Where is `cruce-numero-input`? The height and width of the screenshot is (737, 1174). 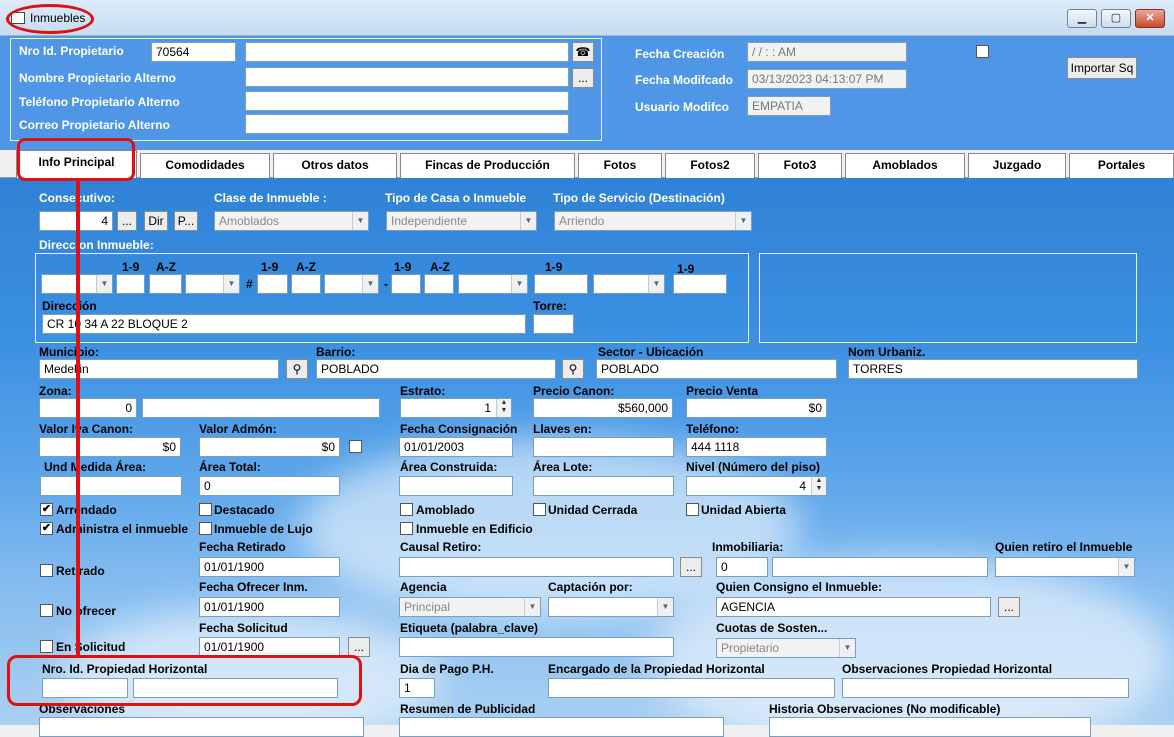
cruce-numero-input is located at coordinates (272, 284).